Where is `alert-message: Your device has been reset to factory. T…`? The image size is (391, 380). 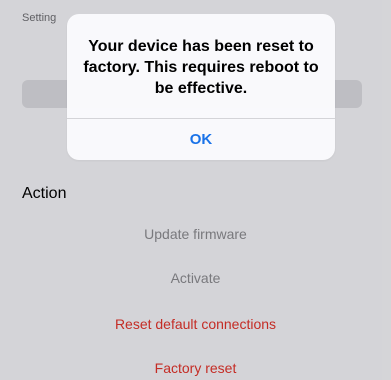
alert-message: Your device has been reset to factory. T… is located at coordinates (201, 67).